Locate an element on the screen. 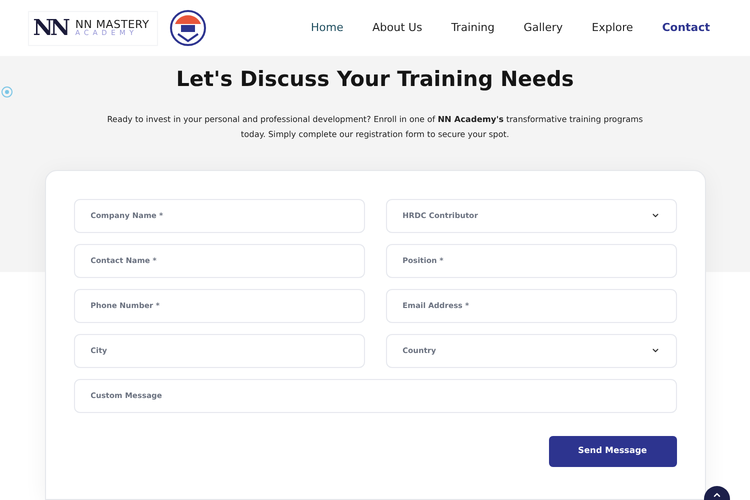  nav-link: About Us is located at coordinates (397, 28).